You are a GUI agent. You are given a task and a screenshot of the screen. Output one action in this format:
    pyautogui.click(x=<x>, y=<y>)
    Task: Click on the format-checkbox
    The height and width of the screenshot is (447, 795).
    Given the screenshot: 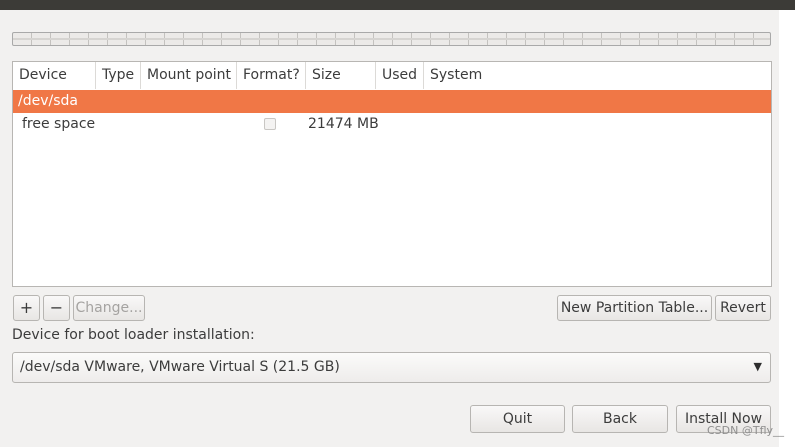 What is the action you would take?
    pyautogui.click(x=270, y=124)
    